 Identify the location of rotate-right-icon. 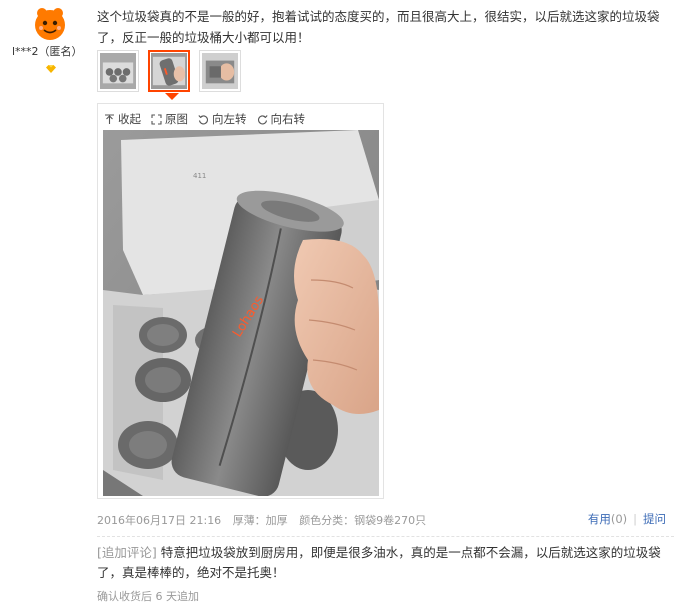
(262, 119).